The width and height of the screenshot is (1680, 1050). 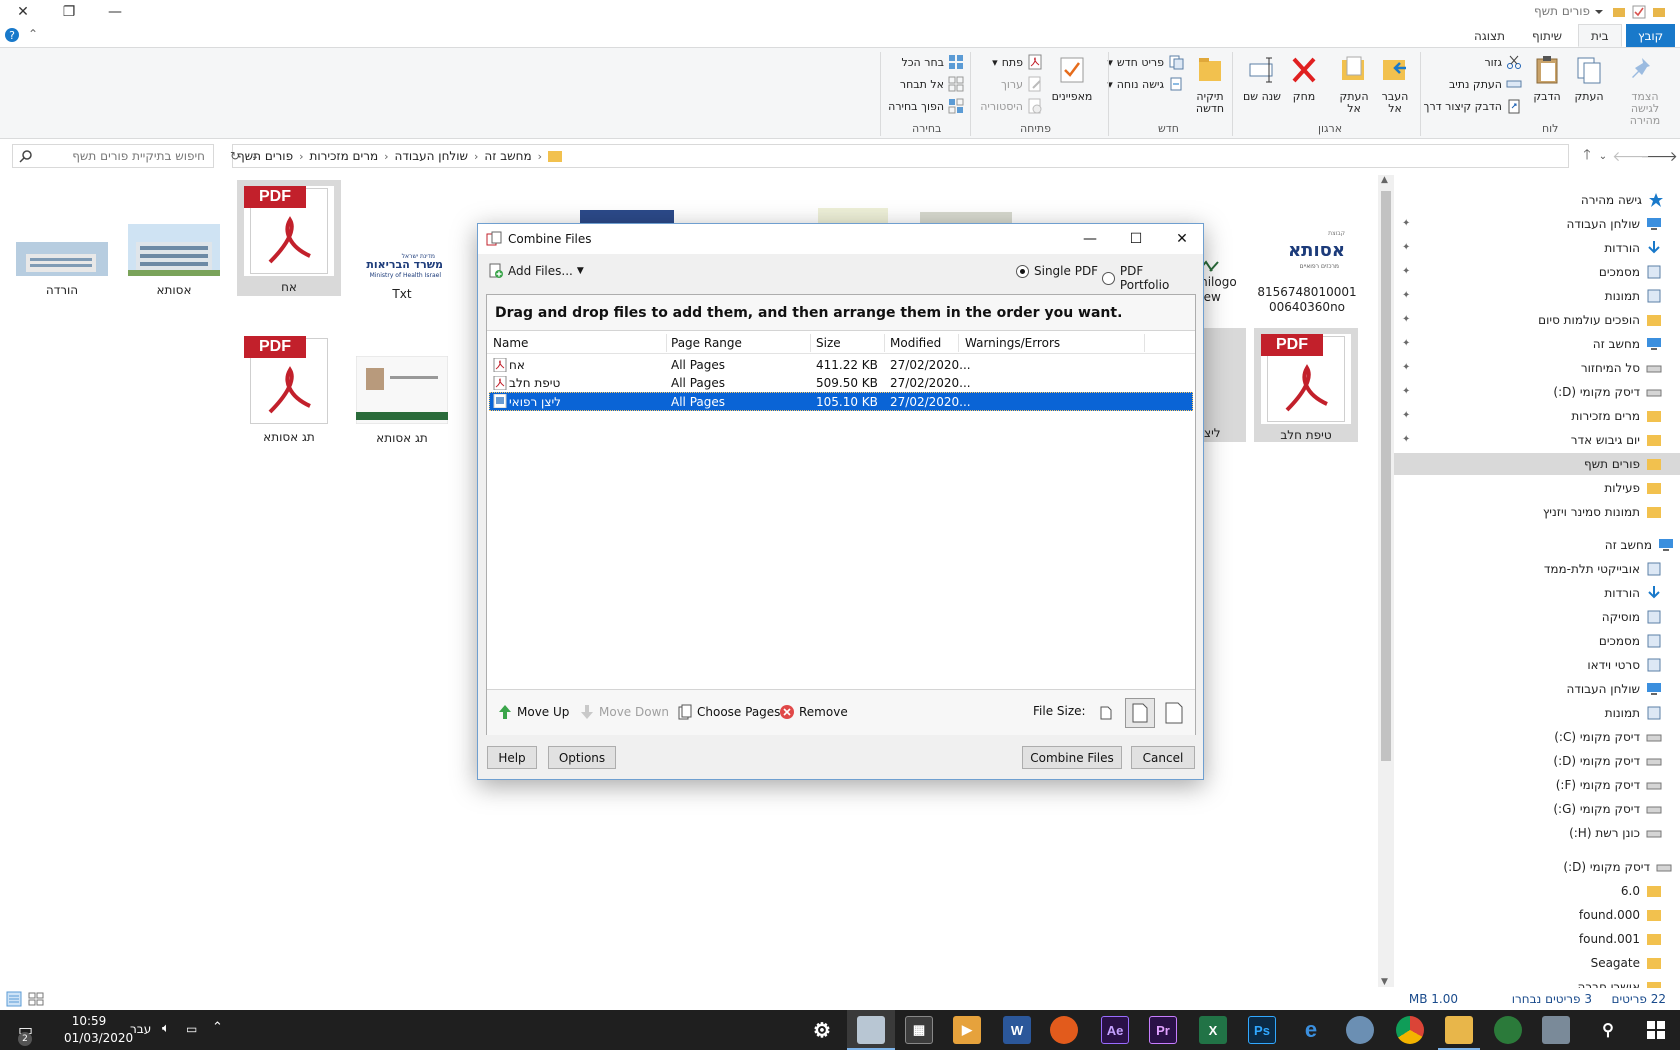 What do you see at coordinates (1633, 488) in the screenshot?
I see `nav-item: פעילות` at bounding box center [1633, 488].